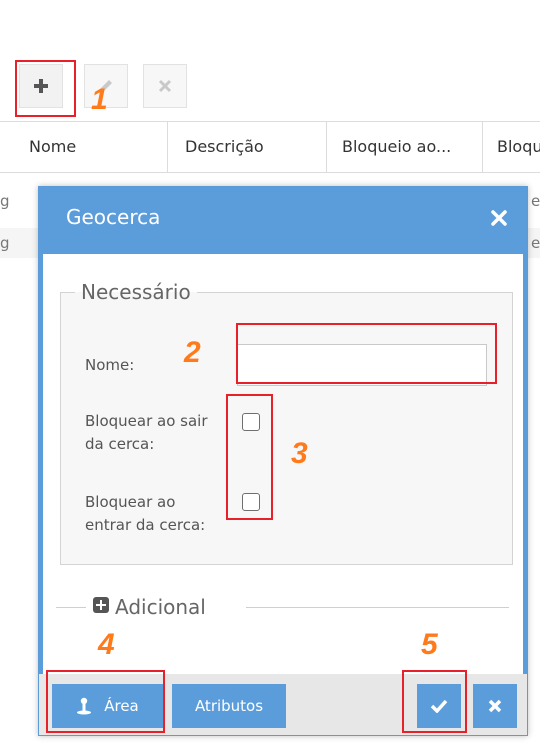 The width and height of the screenshot is (540, 751). I want to click on column-header-nome: Nome, so click(52, 147).